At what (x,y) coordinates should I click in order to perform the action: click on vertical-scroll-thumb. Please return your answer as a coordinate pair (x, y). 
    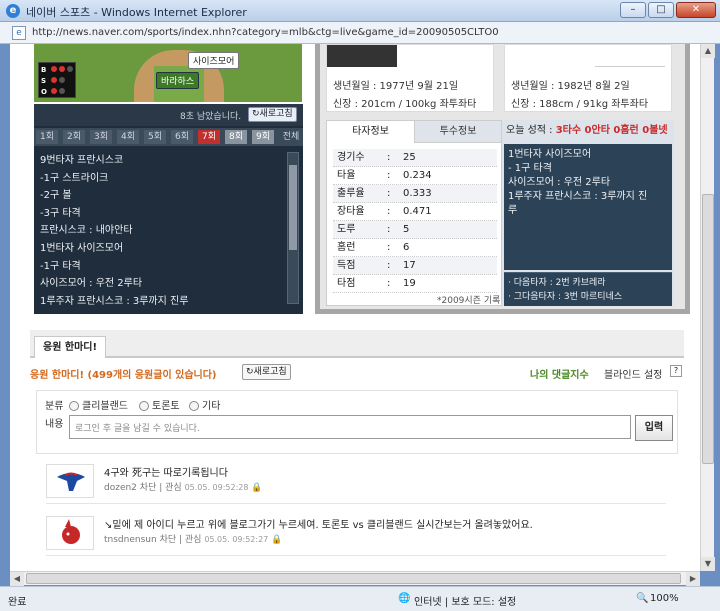
    Looking at the image, I should click on (708, 329).